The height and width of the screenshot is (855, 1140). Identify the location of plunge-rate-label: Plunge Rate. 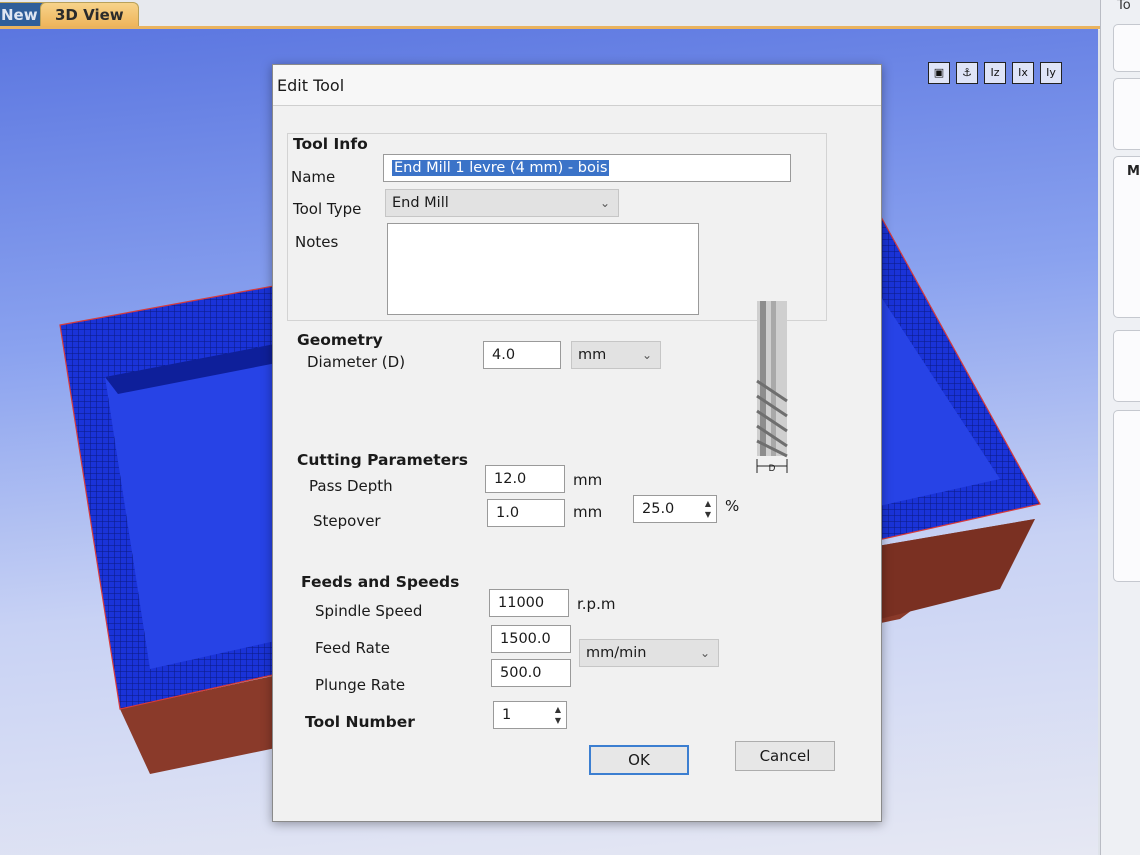
(360, 685).